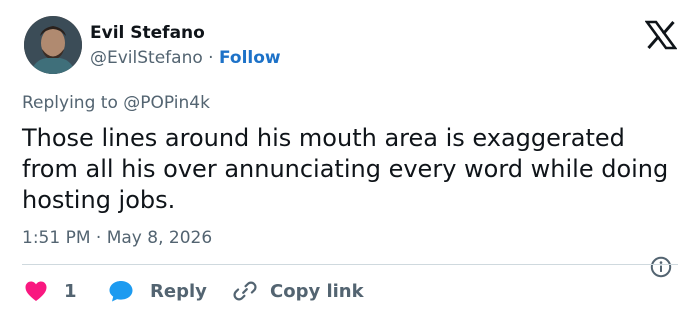 This screenshot has width=700, height=318. I want to click on copy-link-button: Copy link, so click(298, 291).